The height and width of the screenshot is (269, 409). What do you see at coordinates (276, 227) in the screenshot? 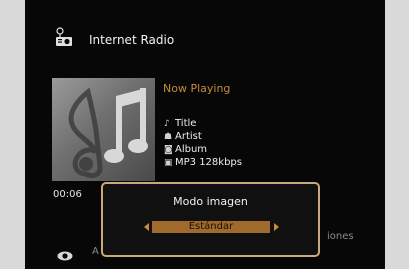
I see `next-value-arrow-icon` at bounding box center [276, 227].